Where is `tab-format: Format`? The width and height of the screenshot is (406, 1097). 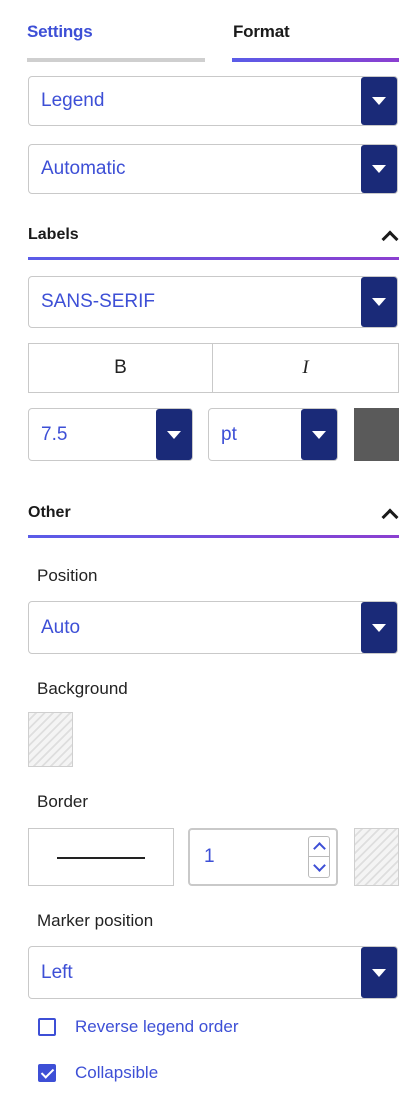 tab-format: Format is located at coordinates (261, 32).